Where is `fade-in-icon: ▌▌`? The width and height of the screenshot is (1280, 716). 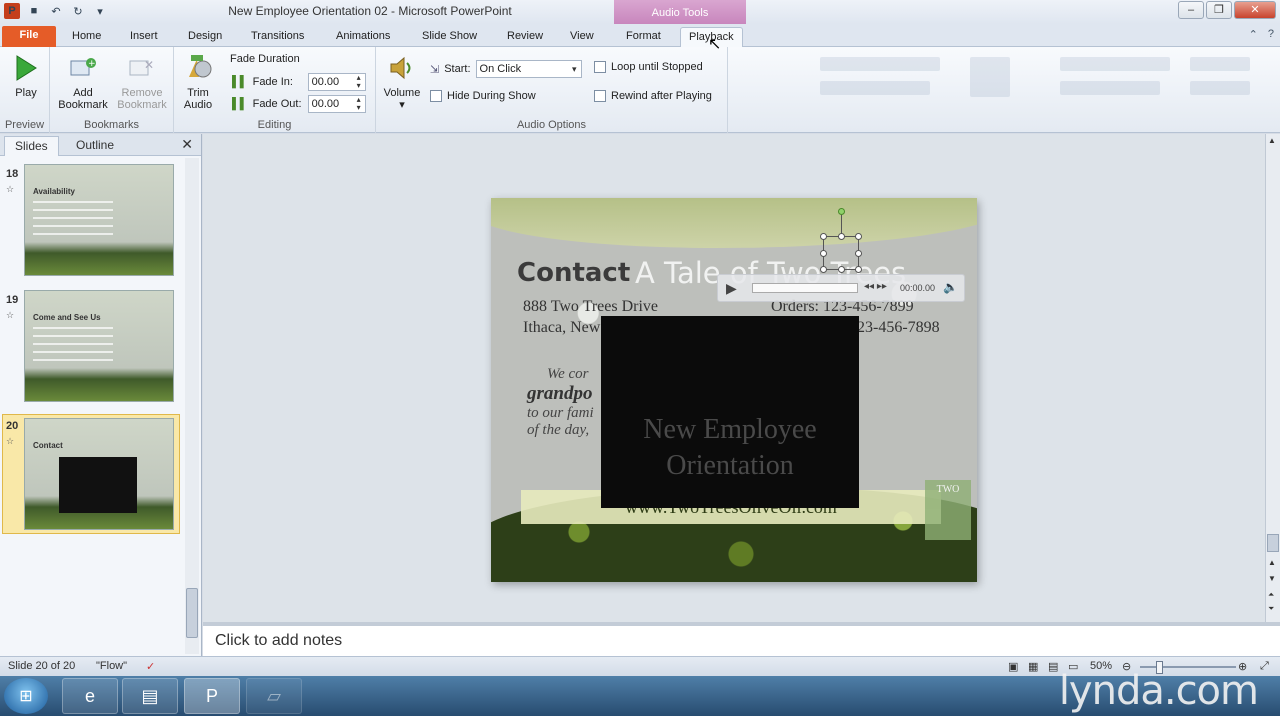
fade-in-icon: ▌▌ is located at coordinates (240, 82).